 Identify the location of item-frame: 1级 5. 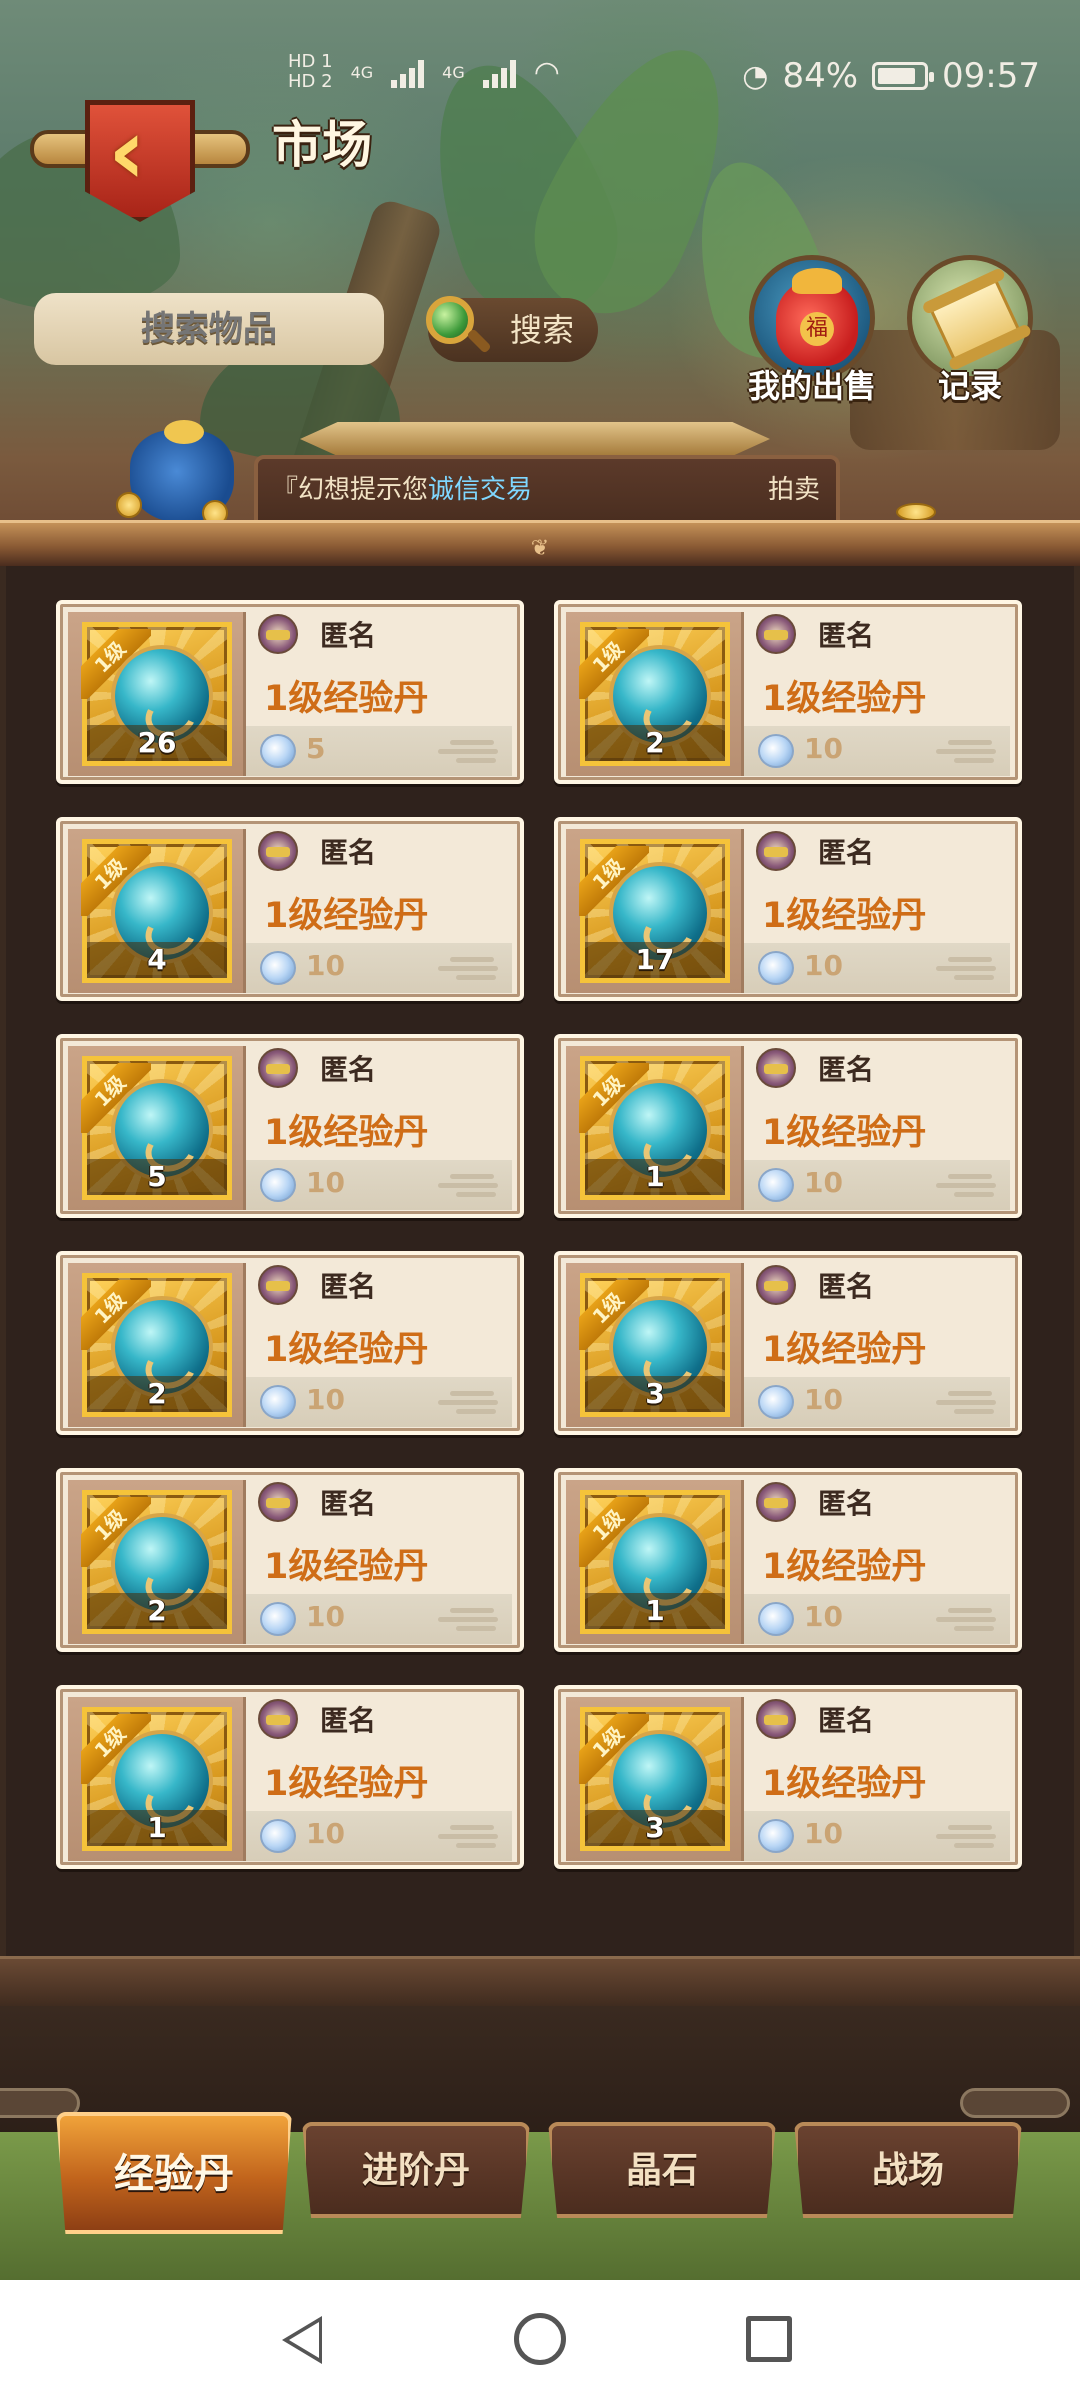
(156, 1128).